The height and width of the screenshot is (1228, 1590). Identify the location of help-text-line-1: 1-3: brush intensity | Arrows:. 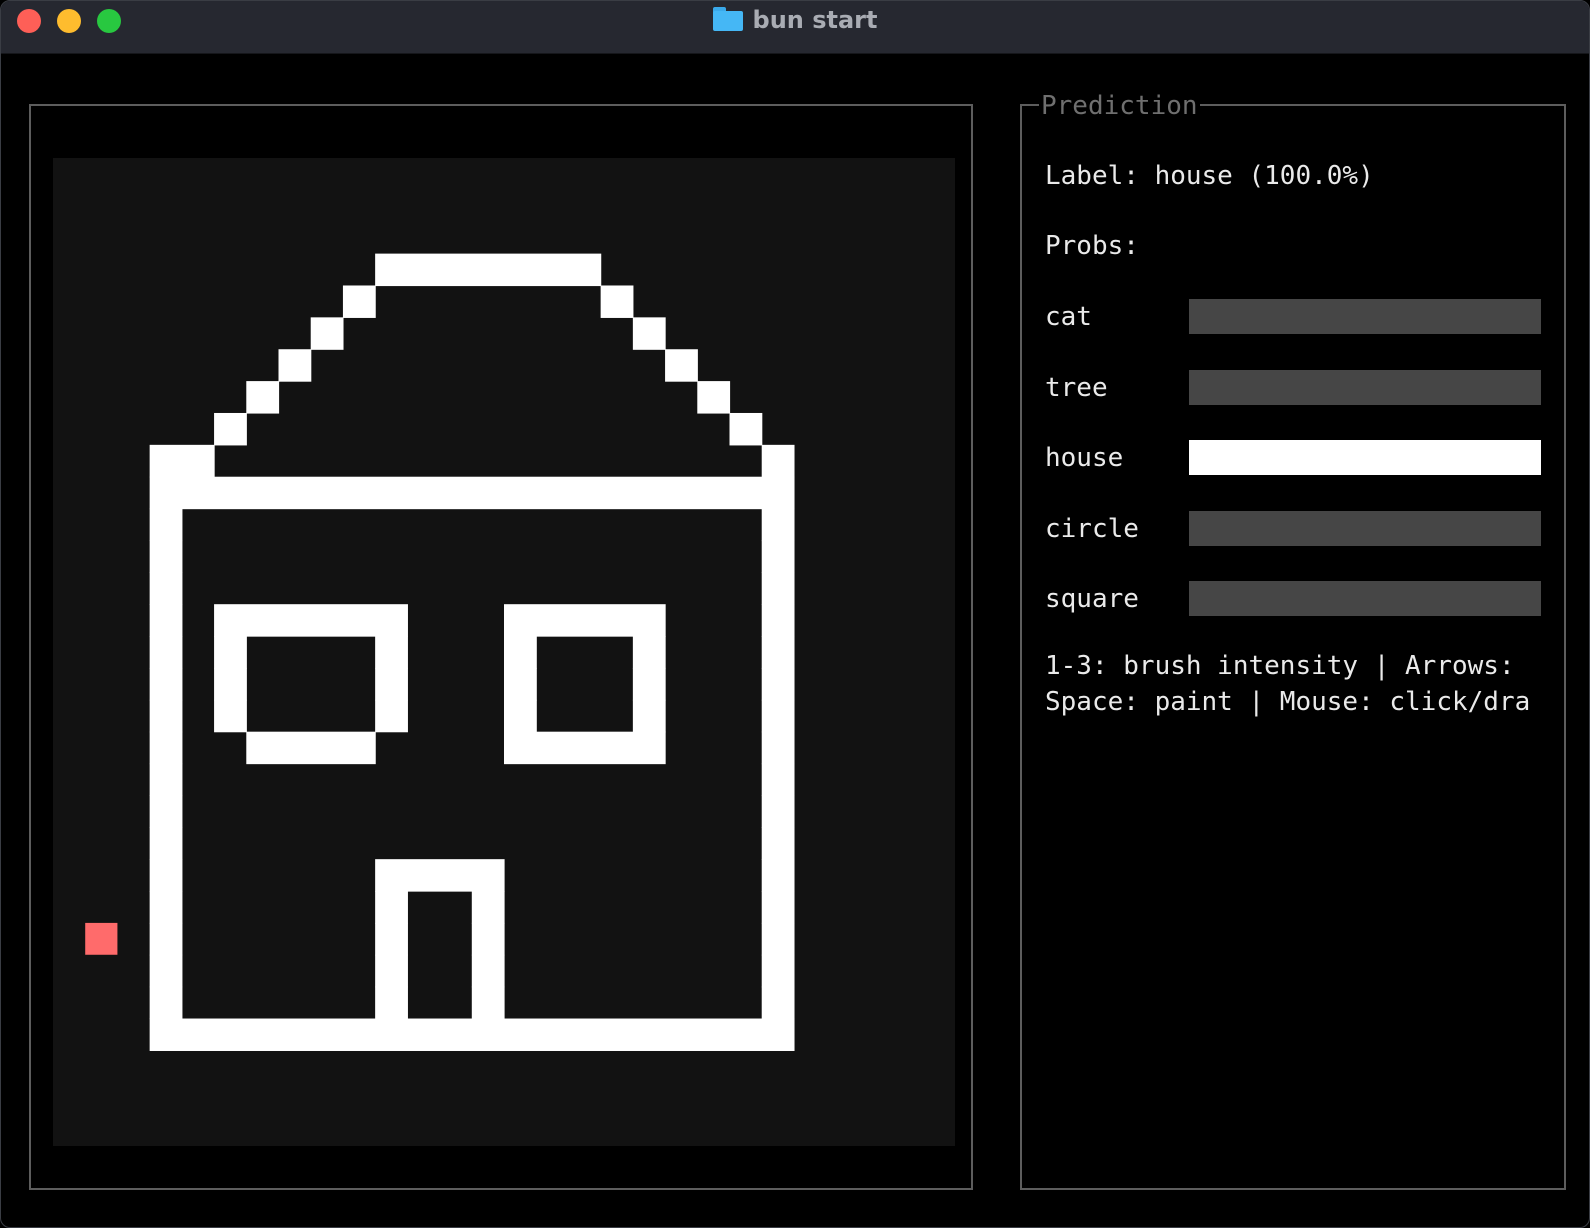
(1280, 666).